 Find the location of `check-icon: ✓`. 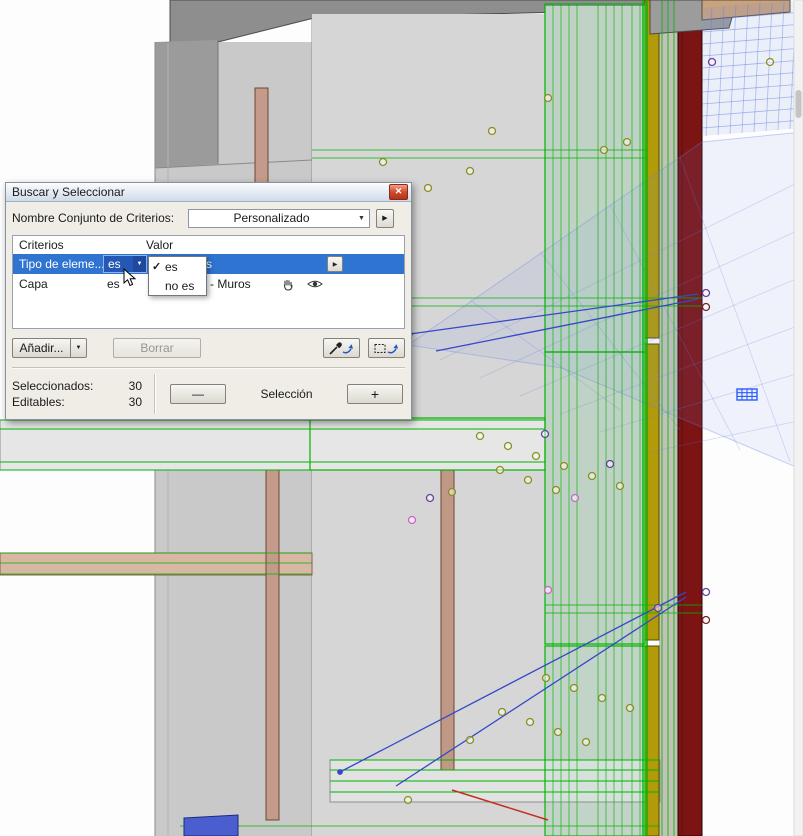

check-icon: ✓ is located at coordinates (157, 267).